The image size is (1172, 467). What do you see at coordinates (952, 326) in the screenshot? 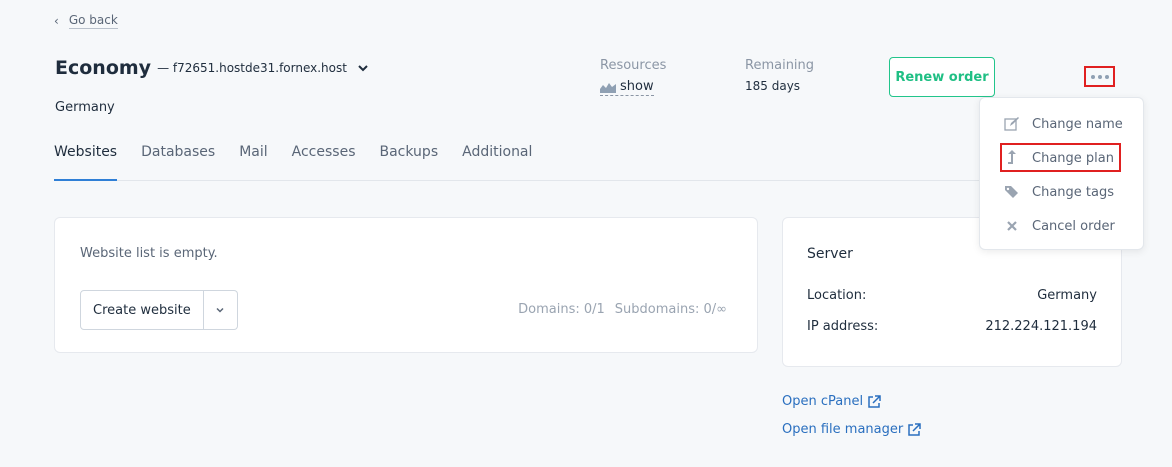
I see `ip-row: IP address: 212.224.121.194` at bounding box center [952, 326].